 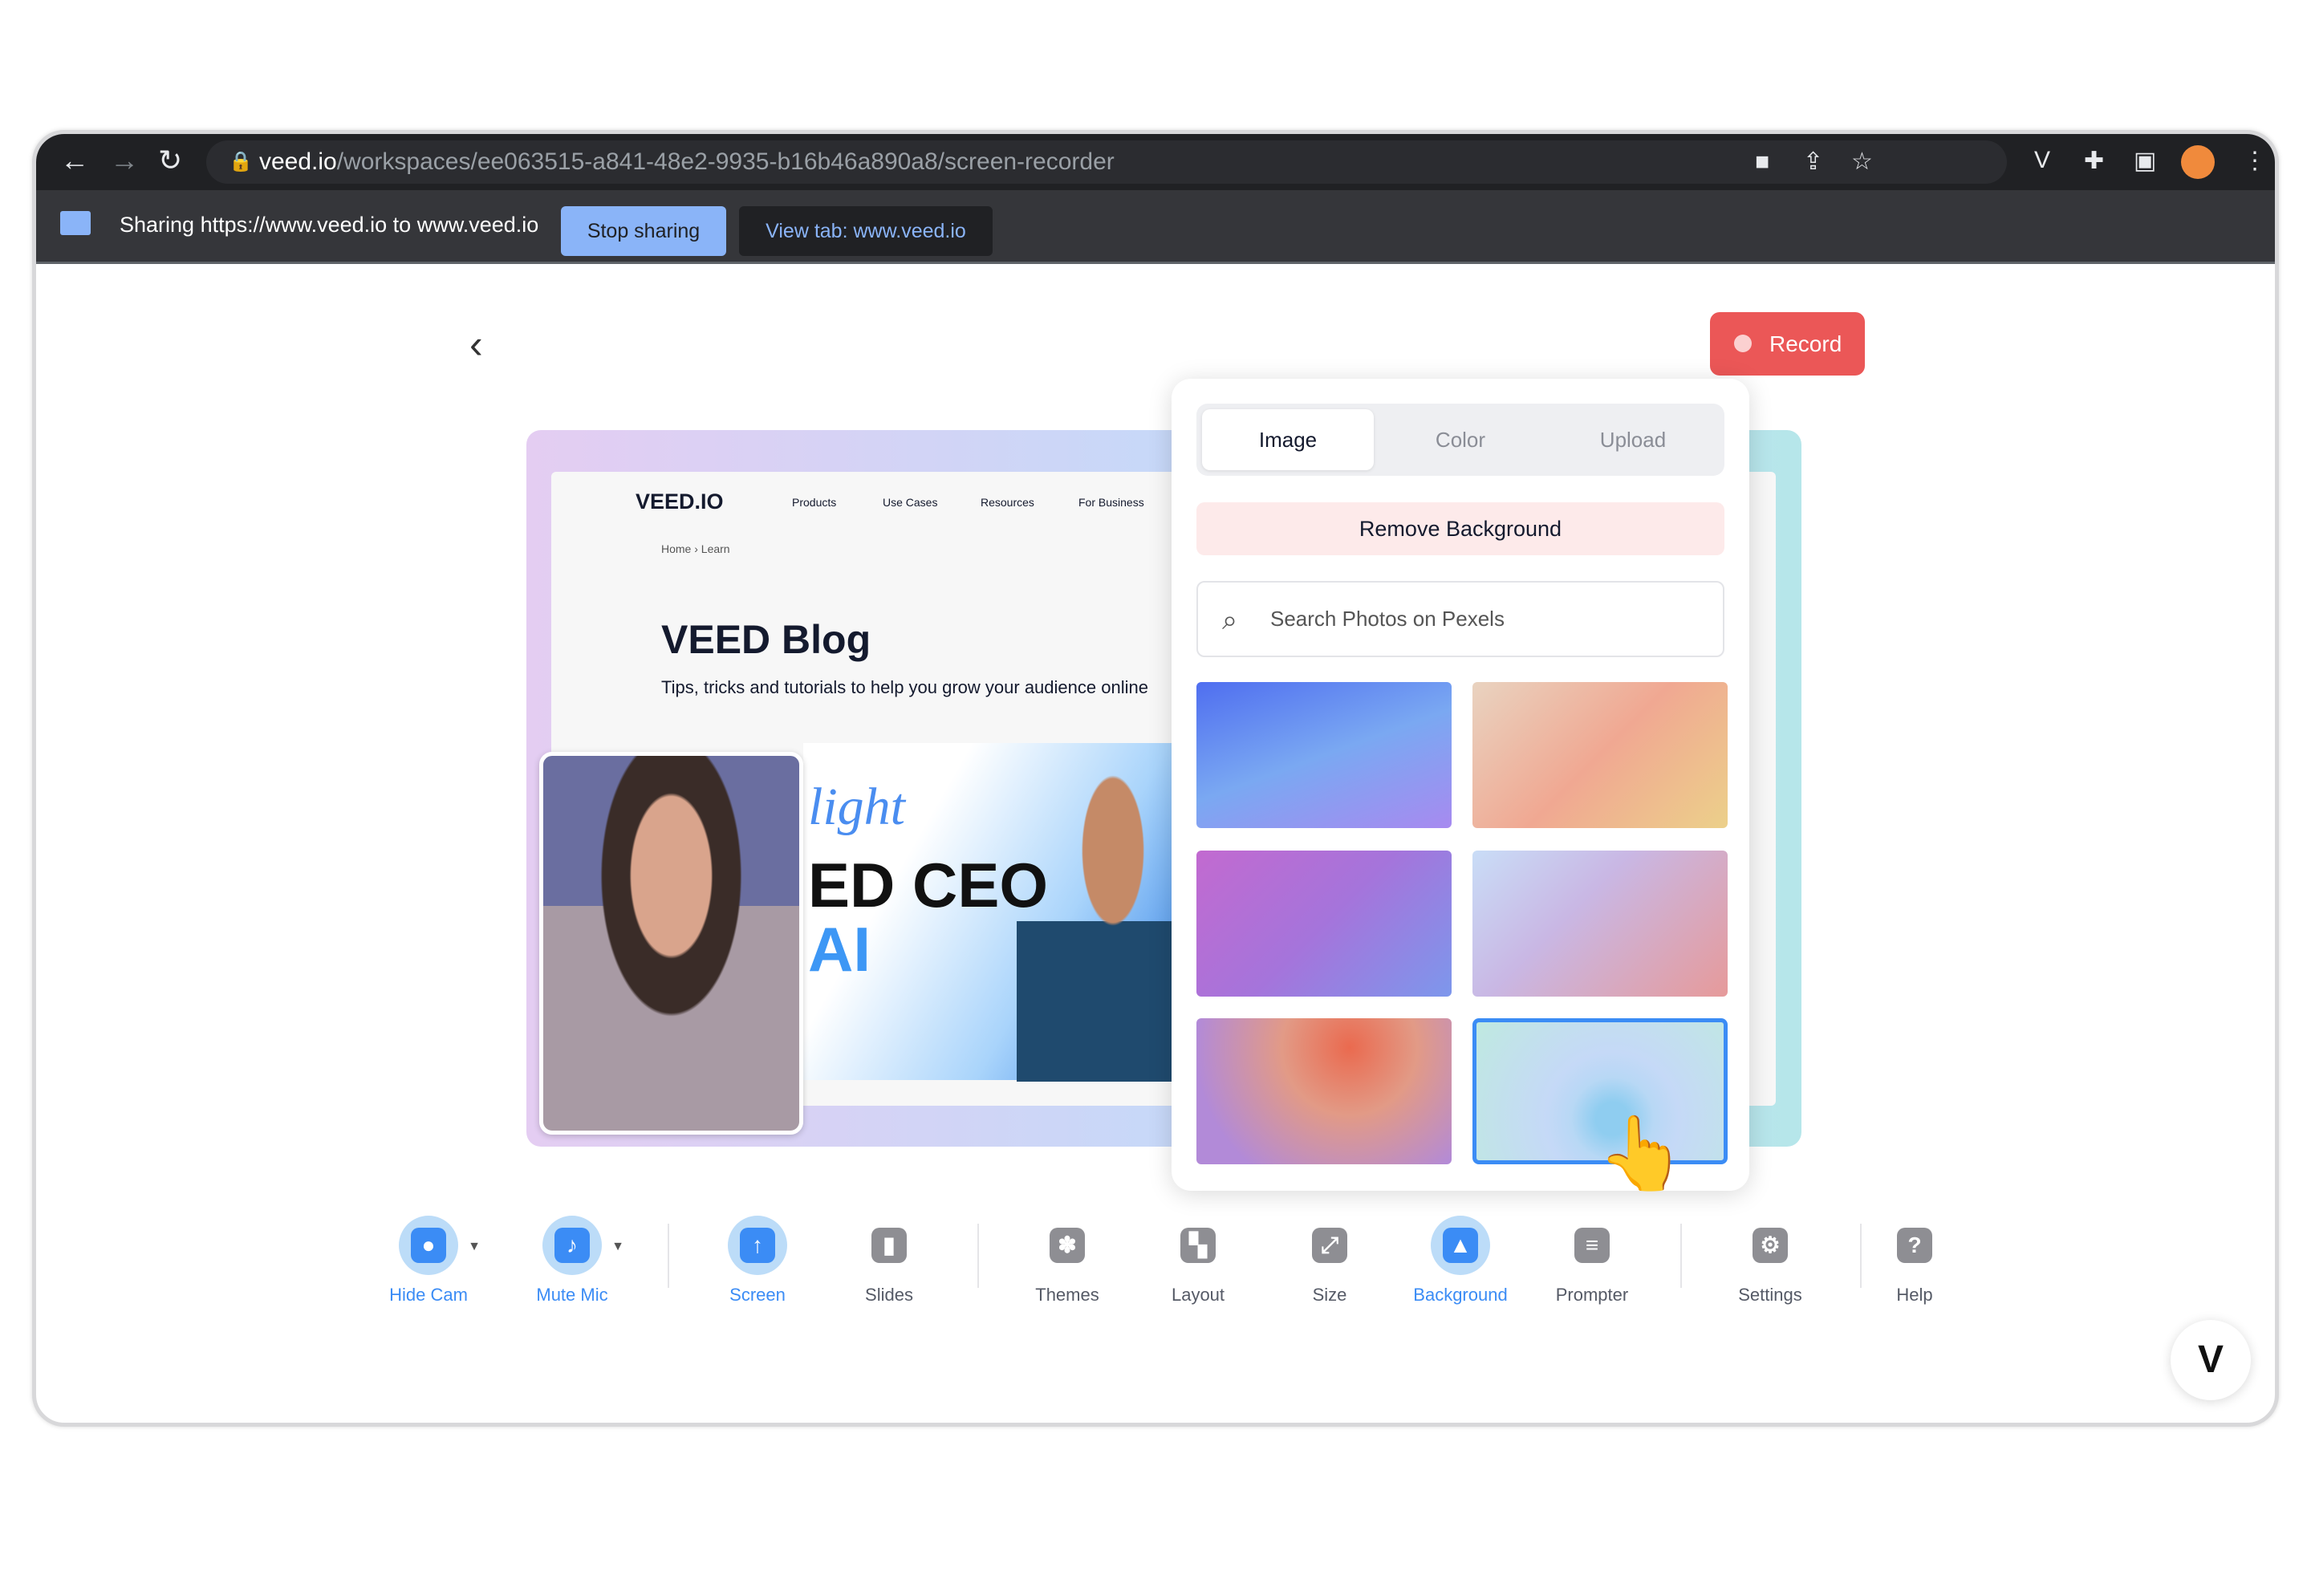 What do you see at coordinates (1067, 1295) in the screenshot?
I see `toolbar-label: Themes` at bounding box center [1067, 1295].